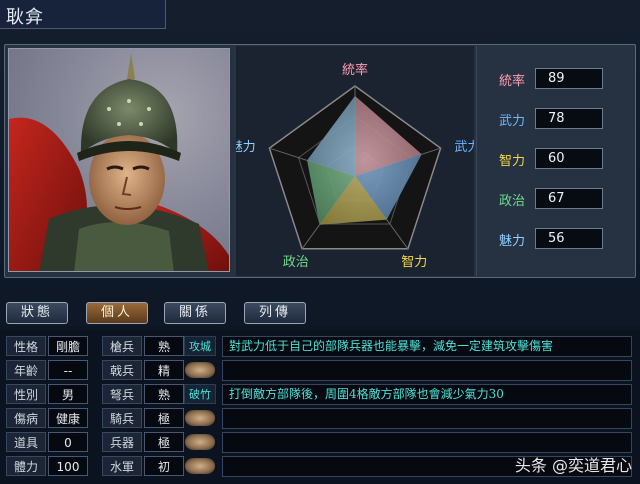  What do you see at coordinates (511, 81) in the screenshot?
I see `stat-label: 統率` at bounding box center [511, 81].